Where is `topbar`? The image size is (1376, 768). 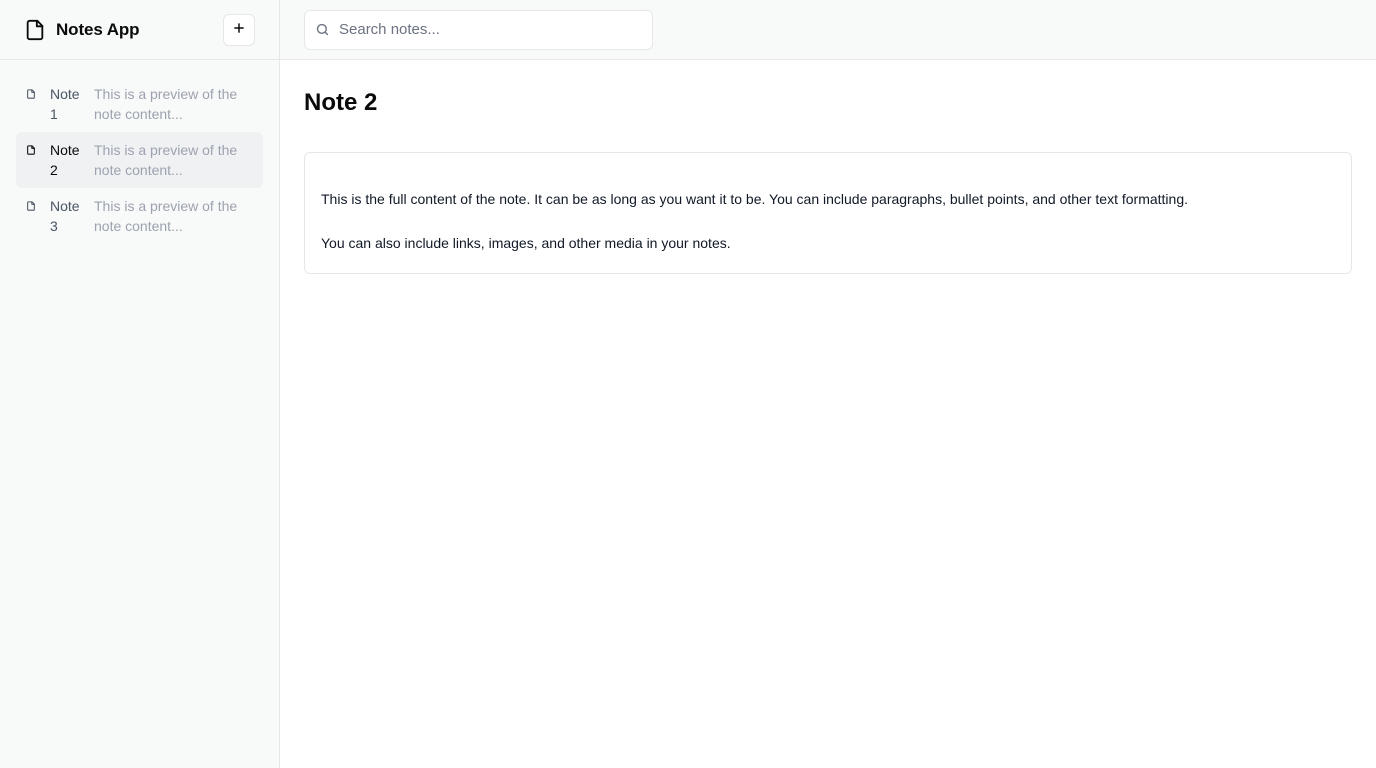 topbar is located at coordinates (828, 30).